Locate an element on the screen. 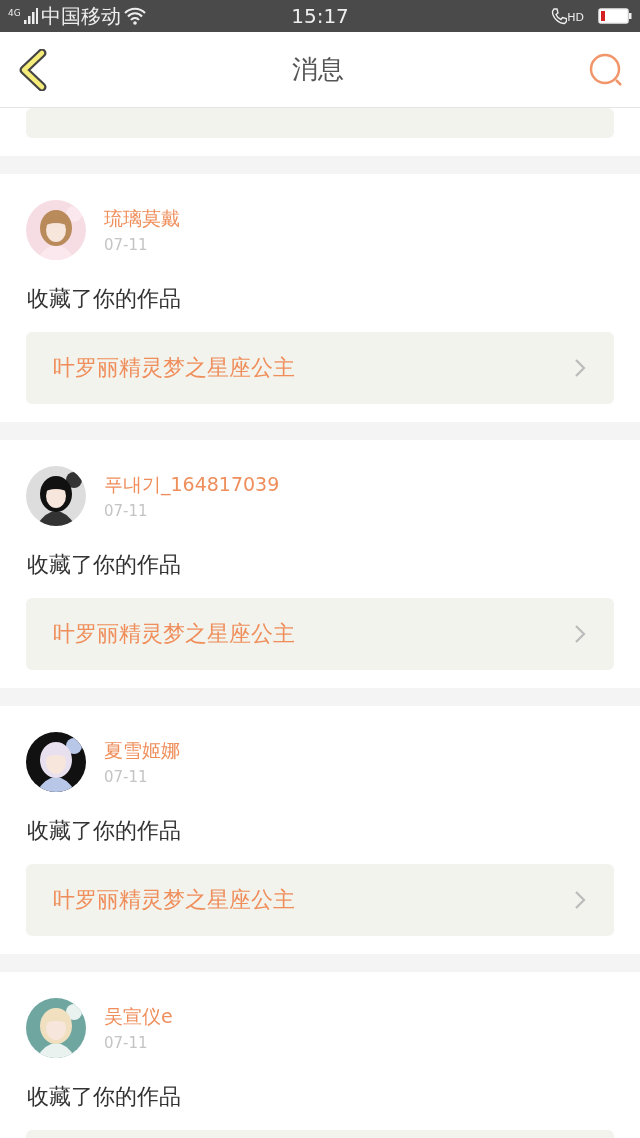 The height and width of the screenshot is (1138, 640). hd-label: HD is located at coordinates (575, 17).